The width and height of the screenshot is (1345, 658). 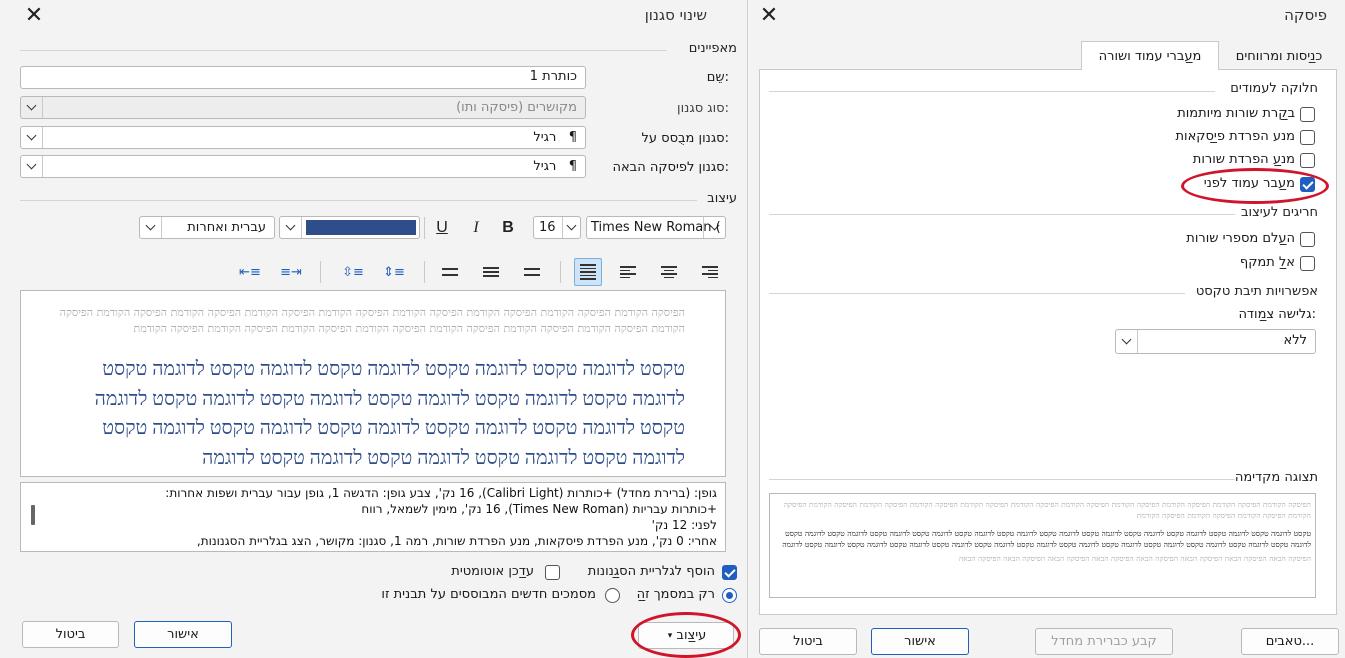 What do you see at coordinates (207, 227) in the screenshot?
I see `script-select: עברית ואחרות` at bounding box center [207, 227].